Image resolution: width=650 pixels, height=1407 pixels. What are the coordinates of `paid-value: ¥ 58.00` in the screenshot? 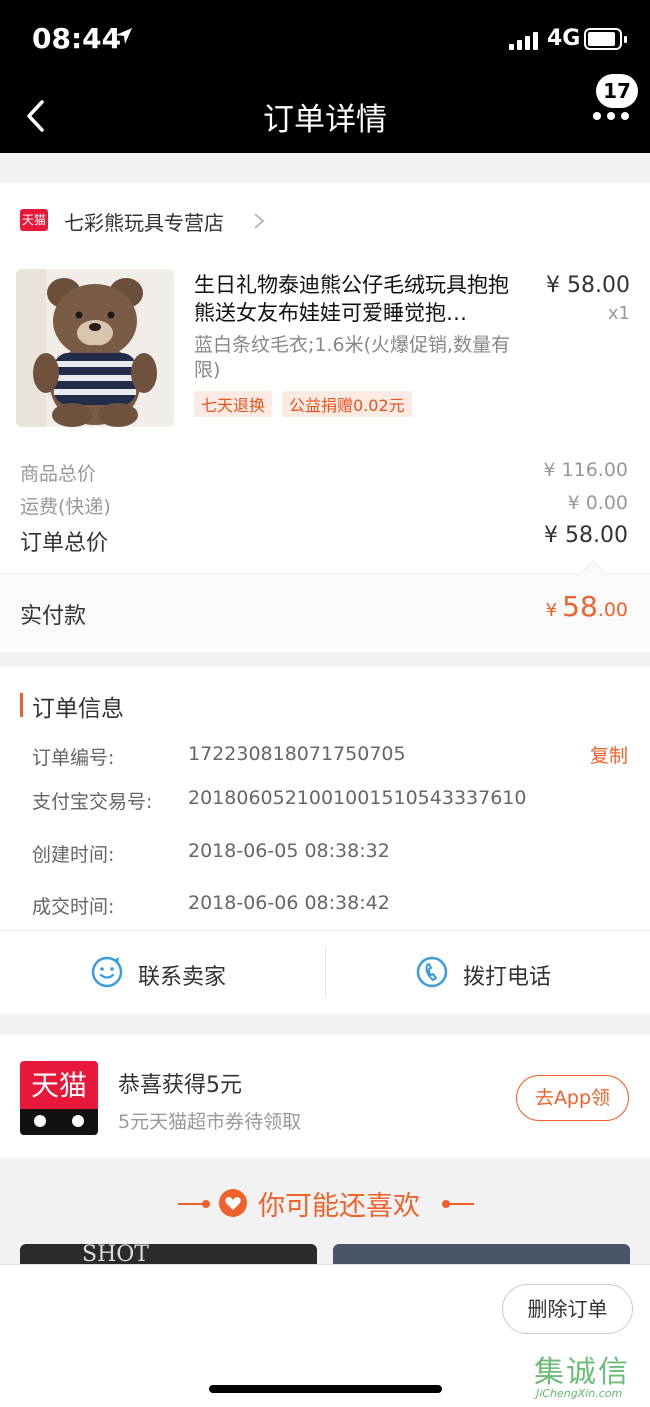 It's located at (587, 606).